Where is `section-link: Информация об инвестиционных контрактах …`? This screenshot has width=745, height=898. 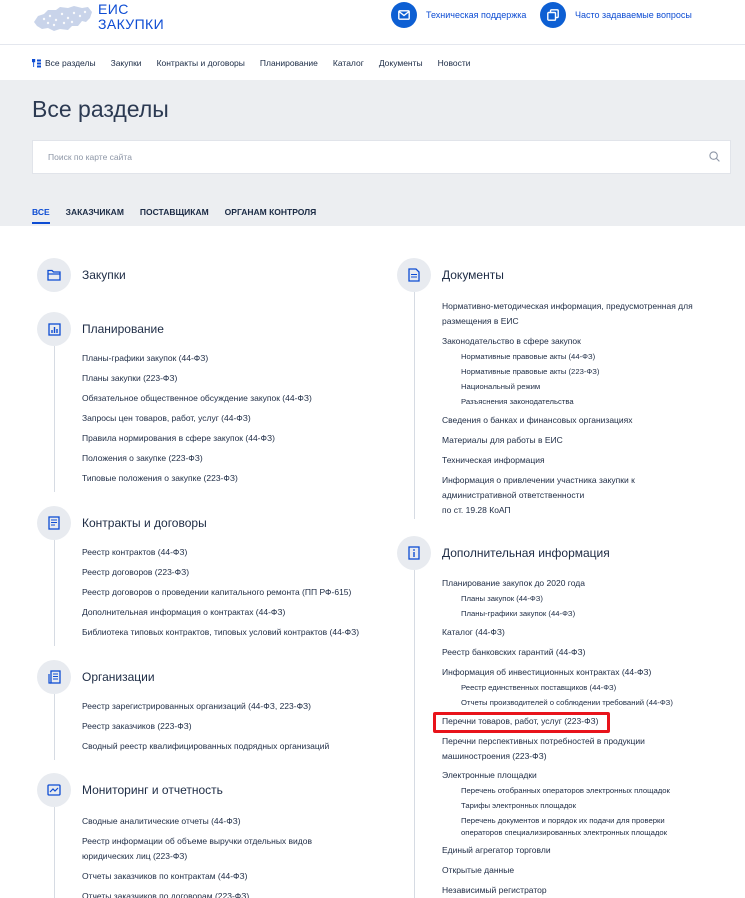 section-link: Информация об инвестиционных контрактах … is located at coordinates (557, 674).